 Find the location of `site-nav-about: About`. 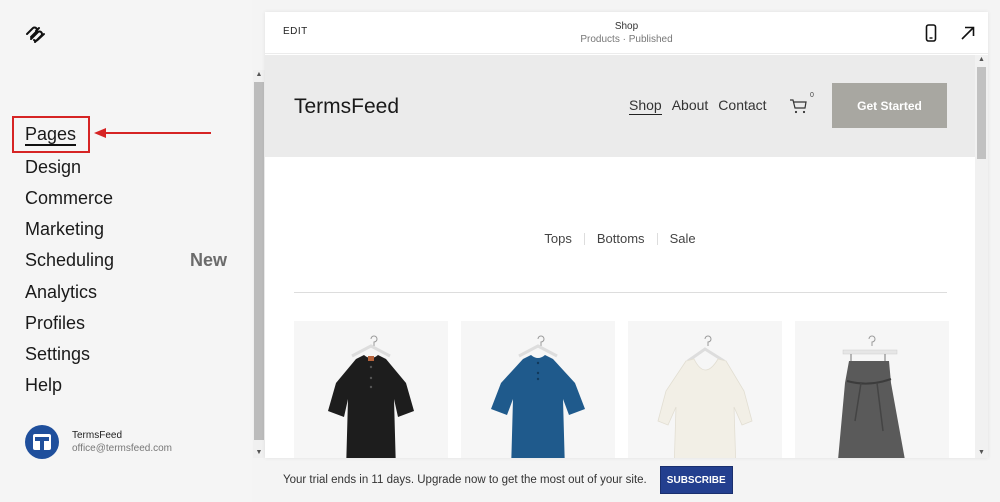

site-nav-about: About is located at coordinates (690, 106).